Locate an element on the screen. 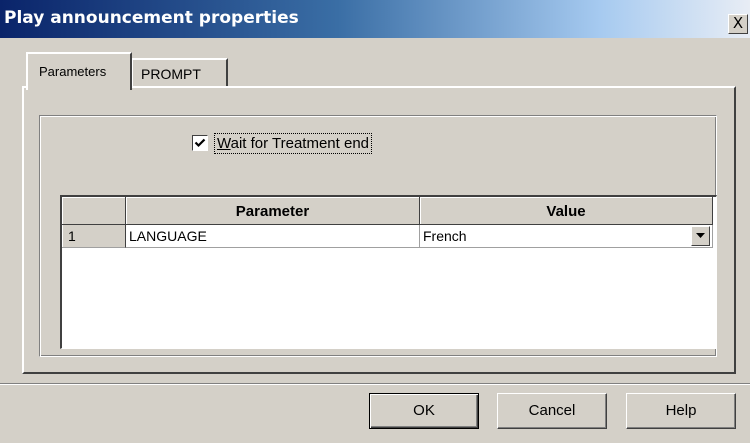 This screenshot has height=443, width=750. close-button: X is located at coordinates (738, 24).